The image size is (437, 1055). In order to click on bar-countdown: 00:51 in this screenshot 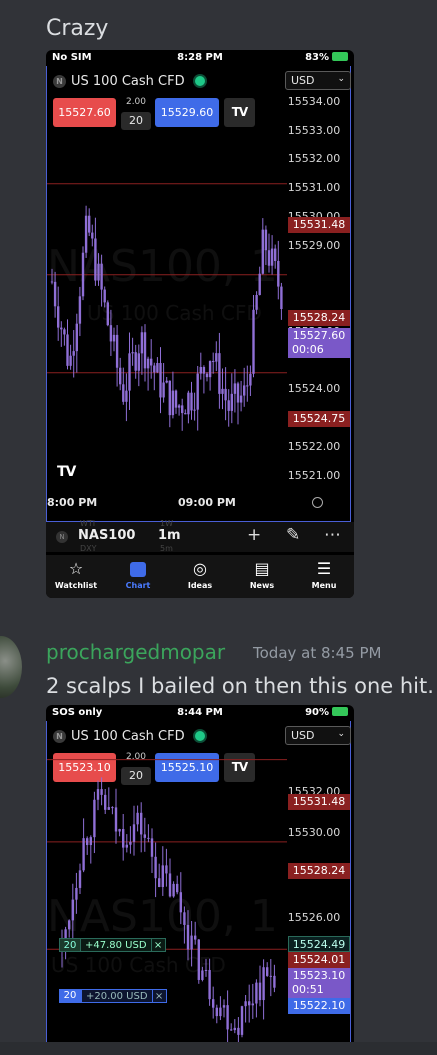, I will do `click(308, 989)`.